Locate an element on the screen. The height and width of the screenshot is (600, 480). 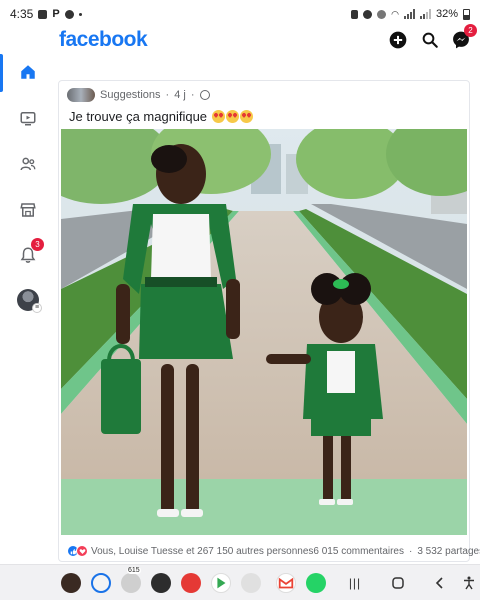
home-square-icon is located at coordinates (398, 583).